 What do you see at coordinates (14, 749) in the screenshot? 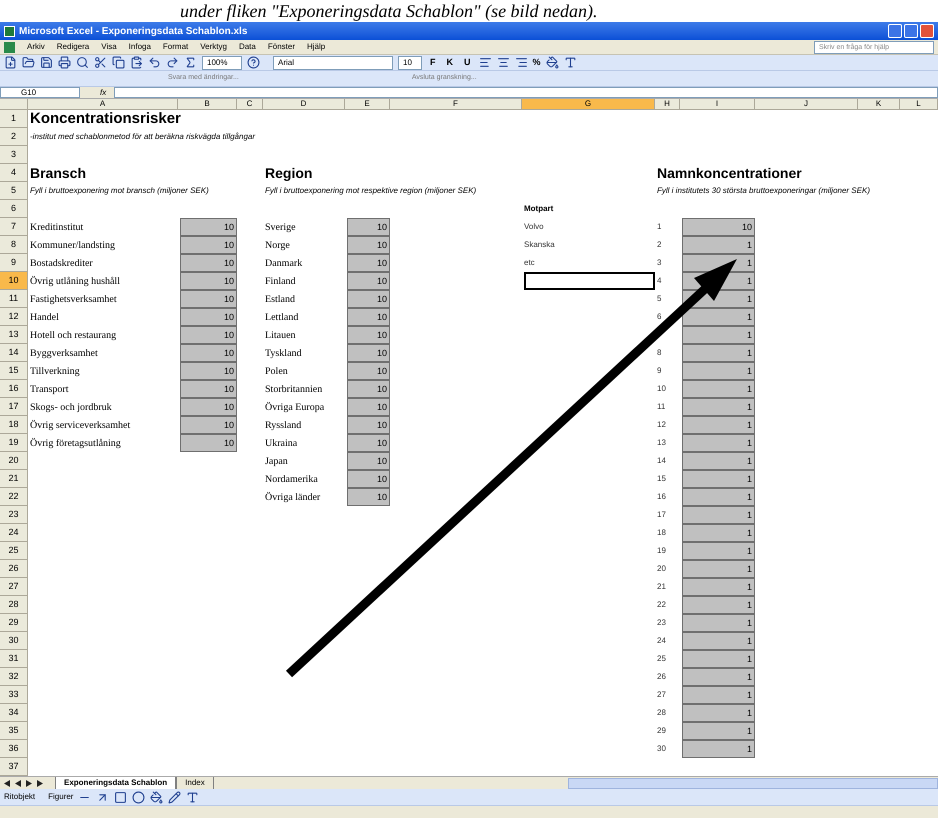
I see `row-header: 36` at bounding box center [14, 749].